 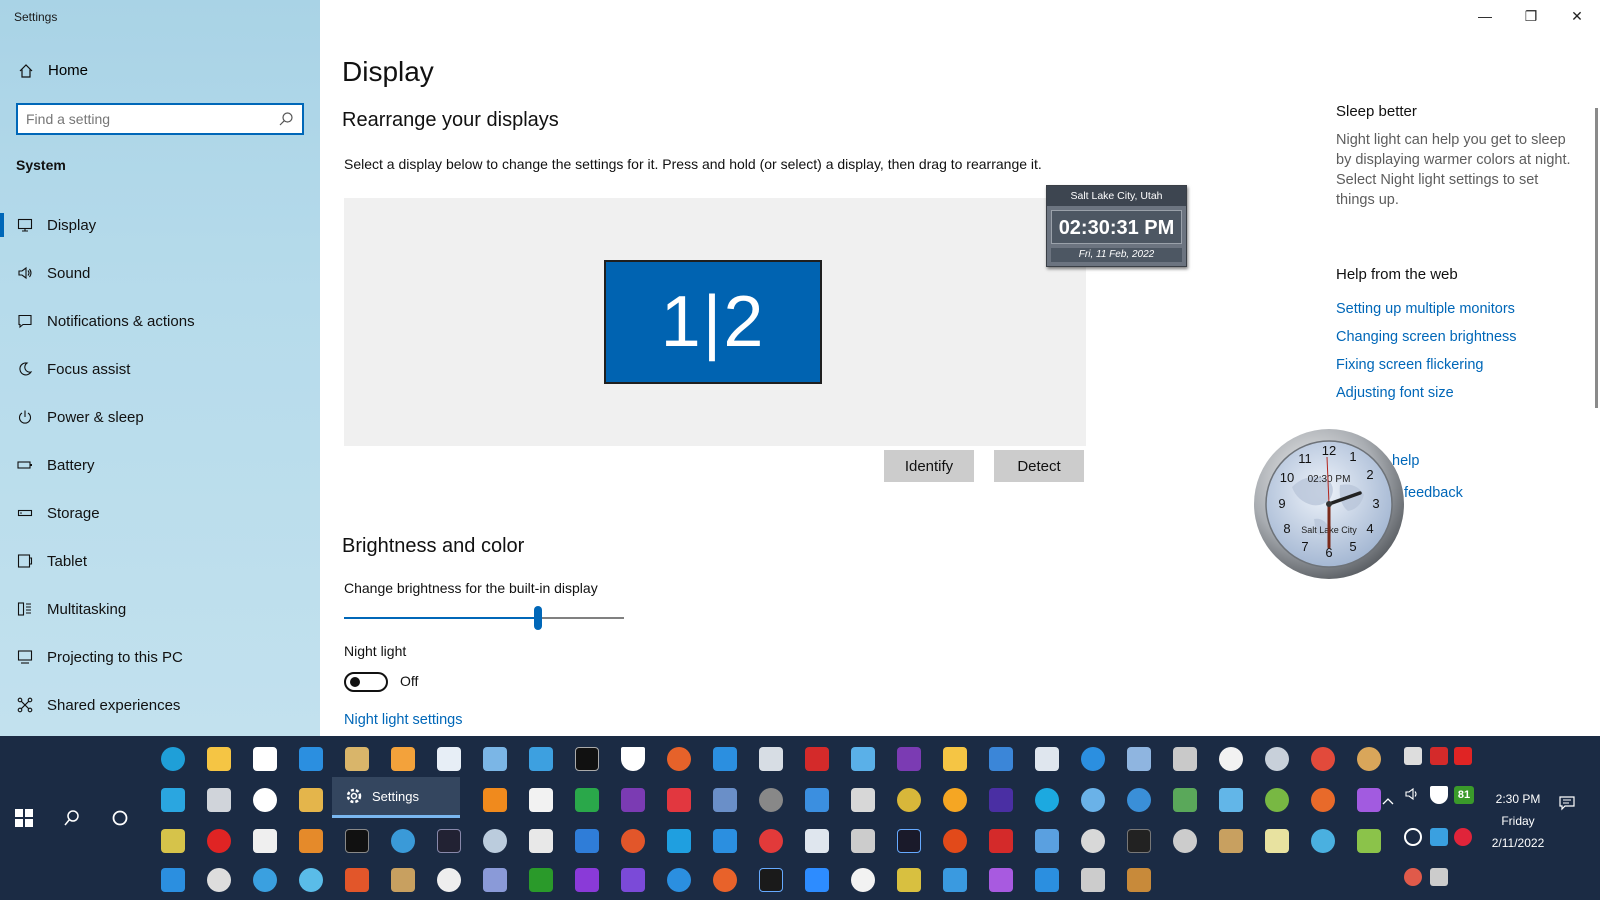 I want to click on play-store-icon, so click(x=771, y=879).